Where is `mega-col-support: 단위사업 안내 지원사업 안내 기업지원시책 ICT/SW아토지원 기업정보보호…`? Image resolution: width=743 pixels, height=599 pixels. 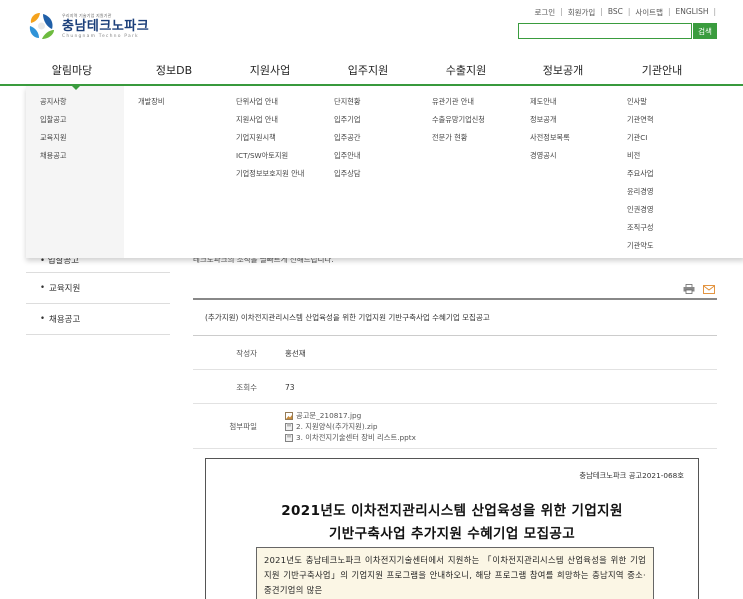 mega-col-support: 단위사업 안내 지원사업 안내 기업지원시책 ICT/SW아토지원 기업정보보호… is located at coordinates (270, 141).